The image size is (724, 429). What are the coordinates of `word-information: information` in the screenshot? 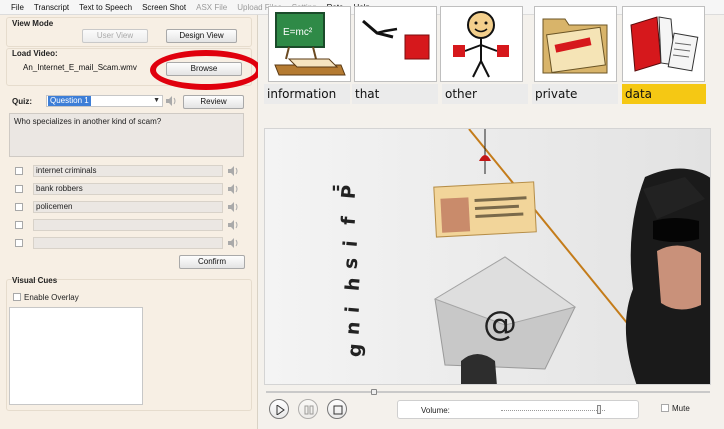 It's located at (307, 94).